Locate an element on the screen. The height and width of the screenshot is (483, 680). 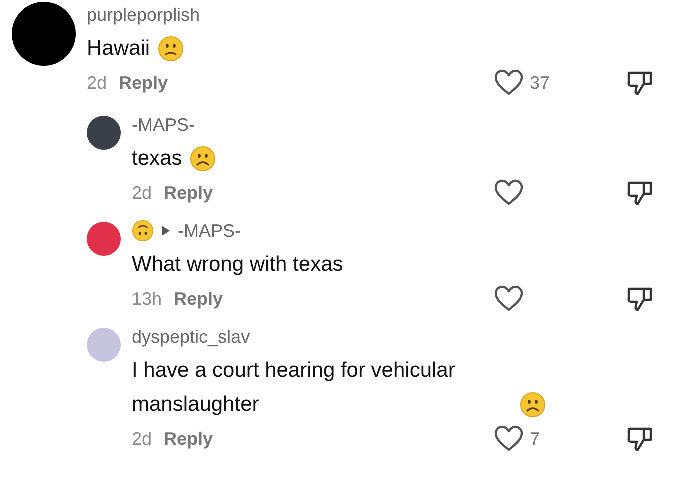
like-count: 37 is located at coordinates (540, 83).